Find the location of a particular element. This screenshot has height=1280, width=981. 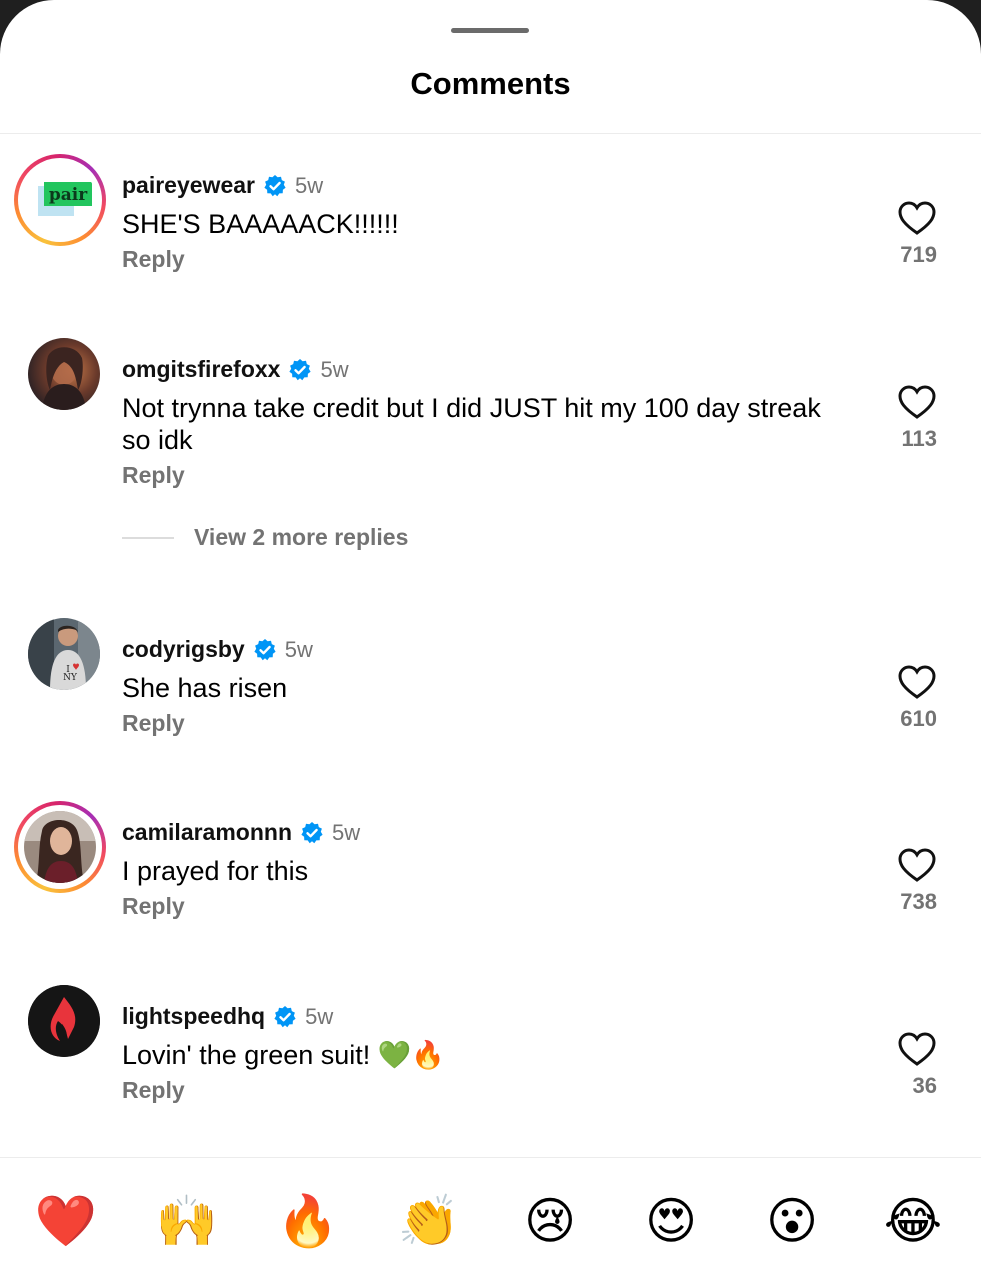

like-count: 36 is located at coordinates (924, 1085).